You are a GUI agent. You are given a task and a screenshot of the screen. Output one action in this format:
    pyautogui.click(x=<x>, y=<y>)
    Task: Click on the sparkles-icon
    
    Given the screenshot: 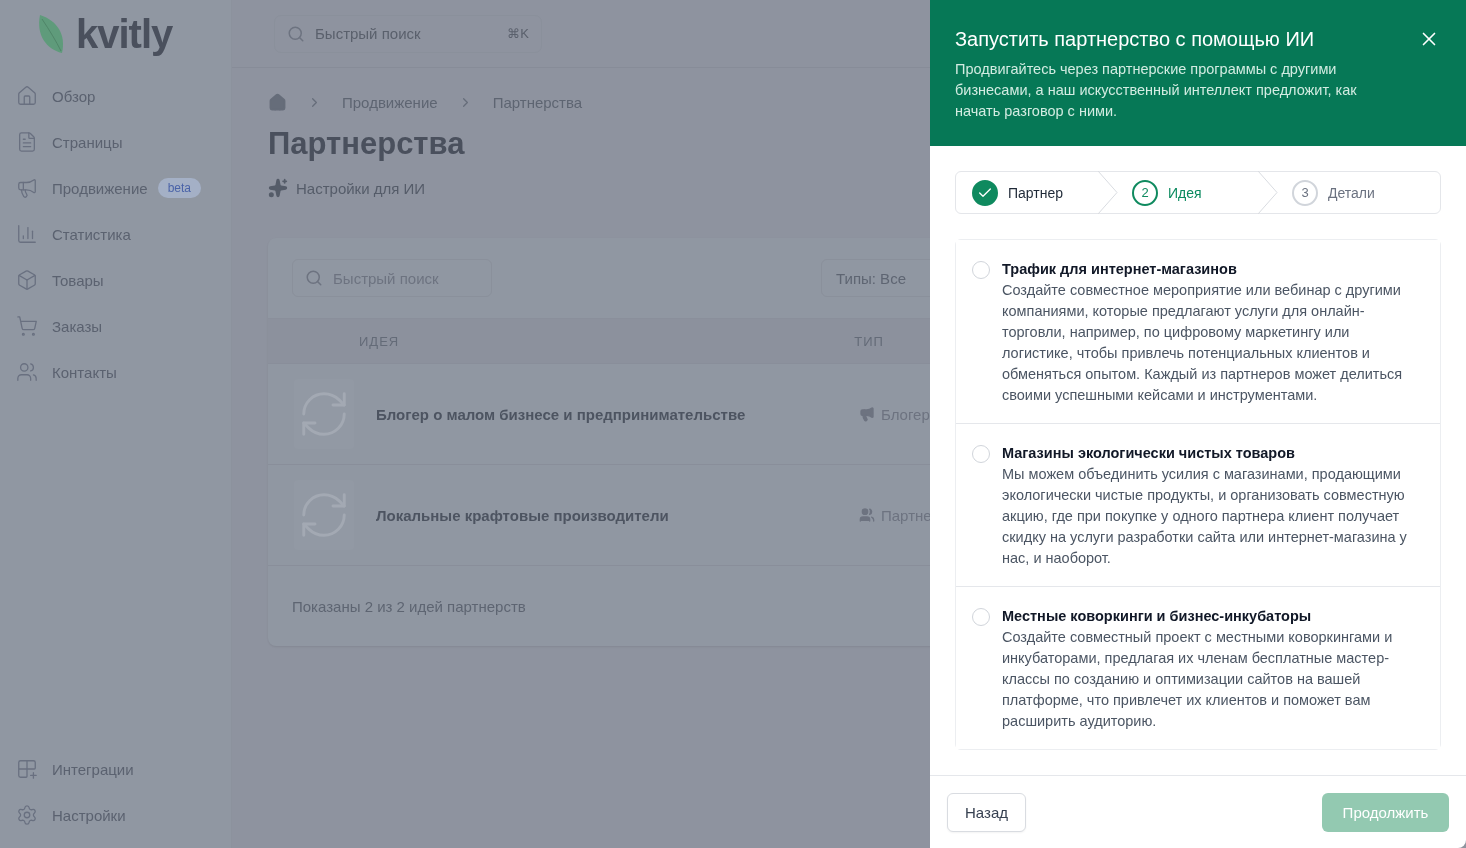 What is the action you would take?
    pyautogui.click(x=278, y=188)
    